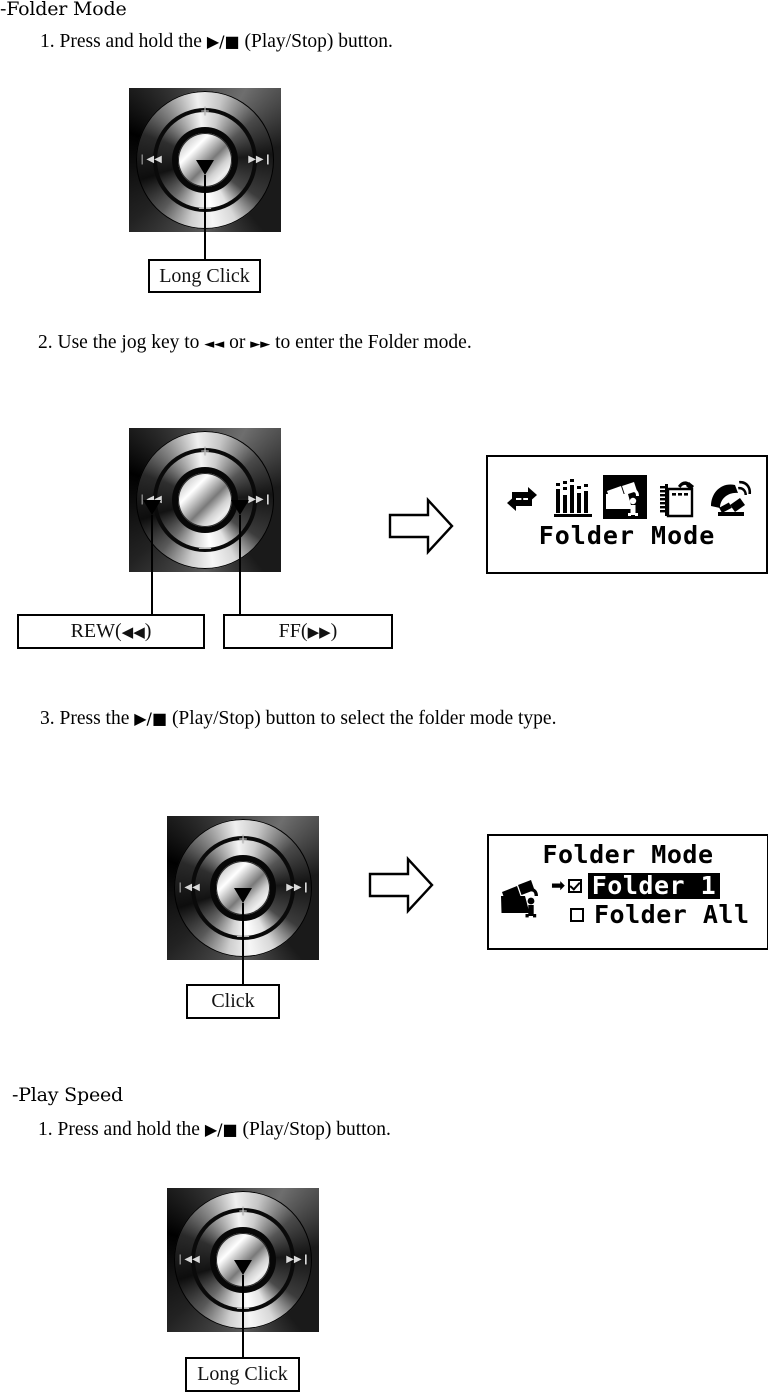 The width and height of the screenshot is (768, 1396). I want to click on lcd-icon-row: 1, so click(627, 488).